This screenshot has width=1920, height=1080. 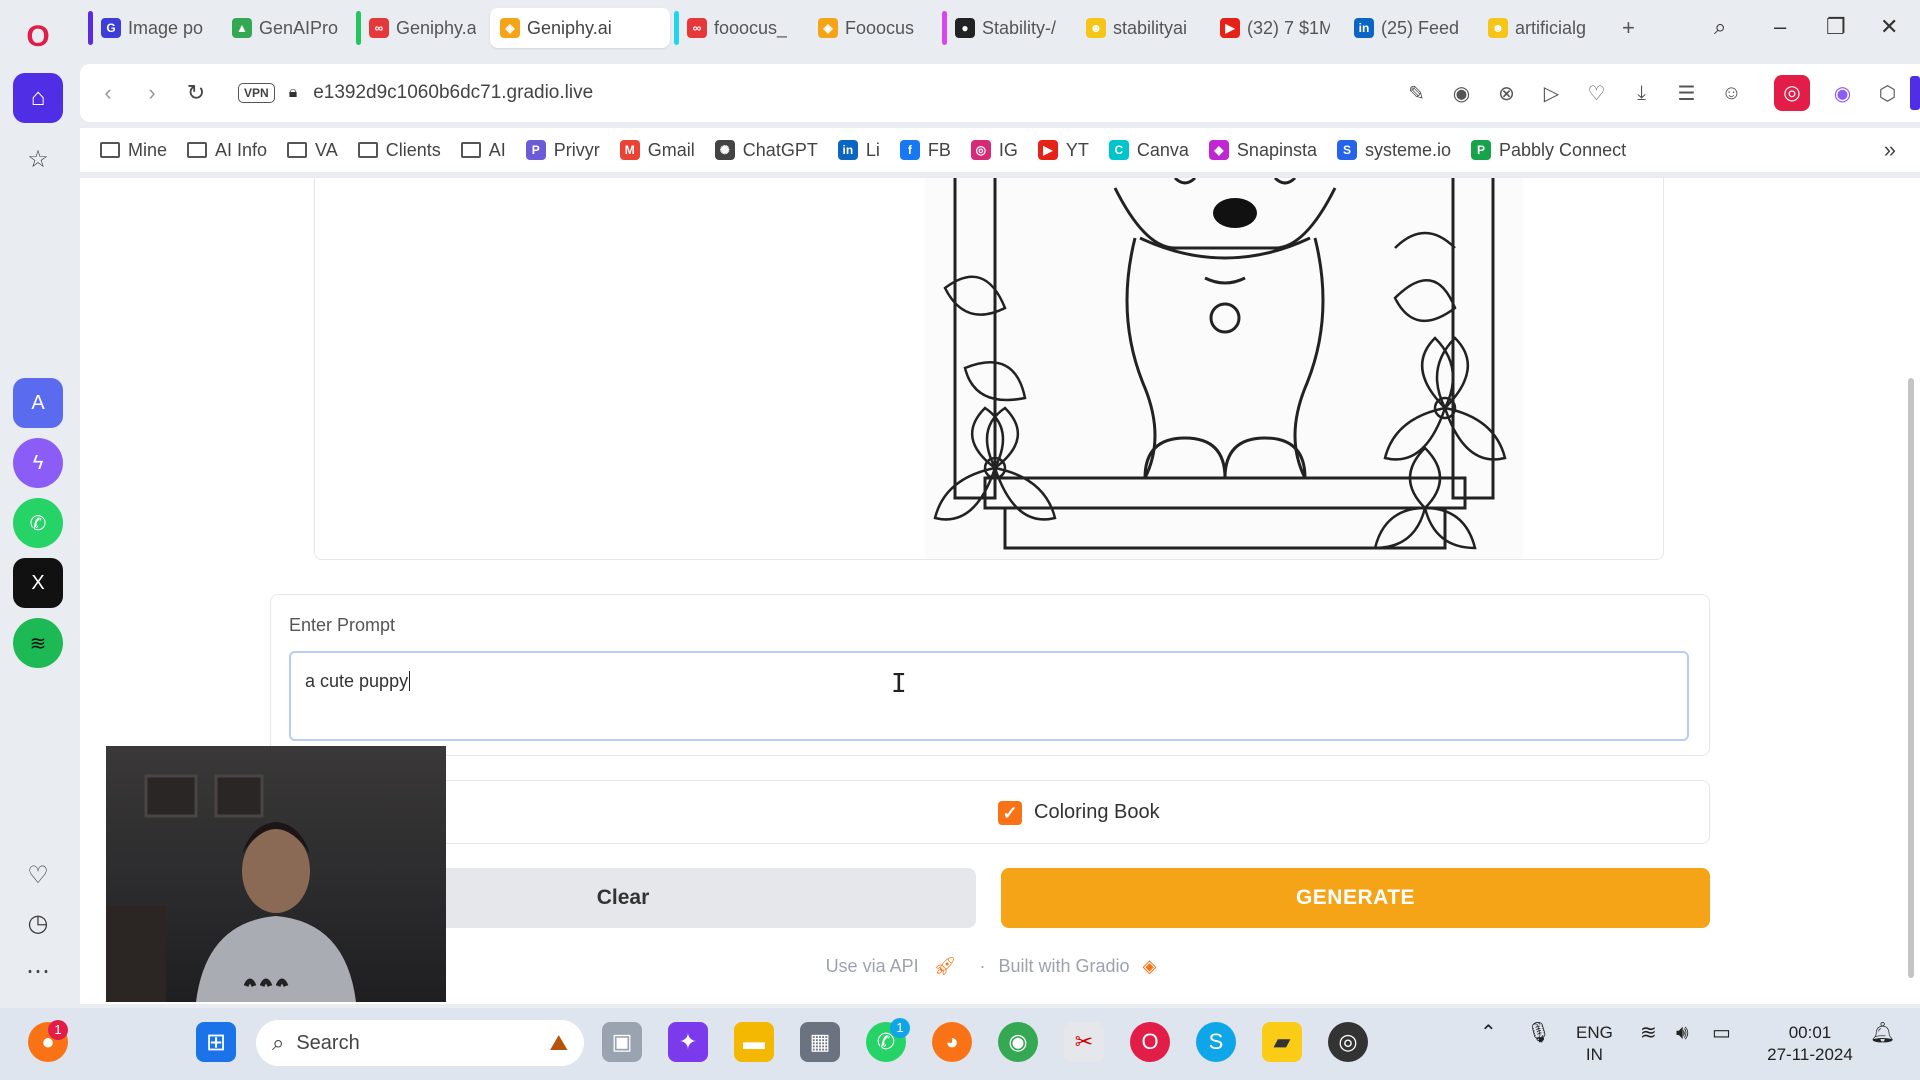 What do you see at coordinates (1348, 1042) in the screenshot?
I see `obs-icon: ◎` at bounding box center [1348, 1042].